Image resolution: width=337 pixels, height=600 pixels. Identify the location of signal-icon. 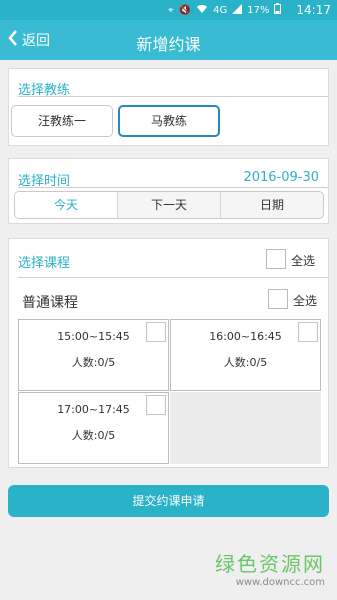
(237, 11).